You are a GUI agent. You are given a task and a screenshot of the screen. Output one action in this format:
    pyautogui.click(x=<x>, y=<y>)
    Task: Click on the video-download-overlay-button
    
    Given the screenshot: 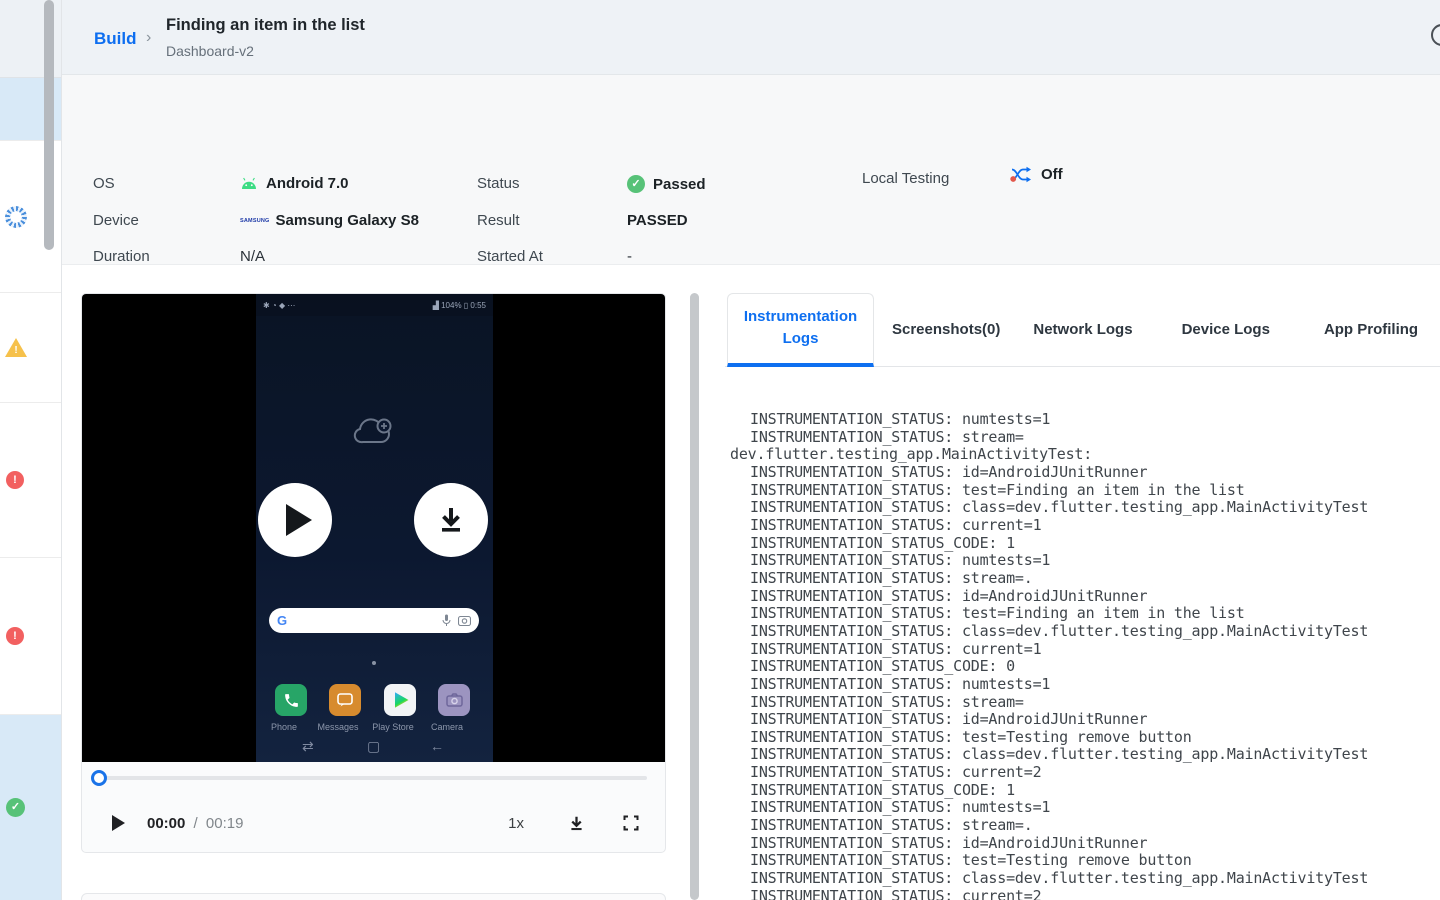 What is the action you would take?
    pyautogui.click(x=451, y=520)
    